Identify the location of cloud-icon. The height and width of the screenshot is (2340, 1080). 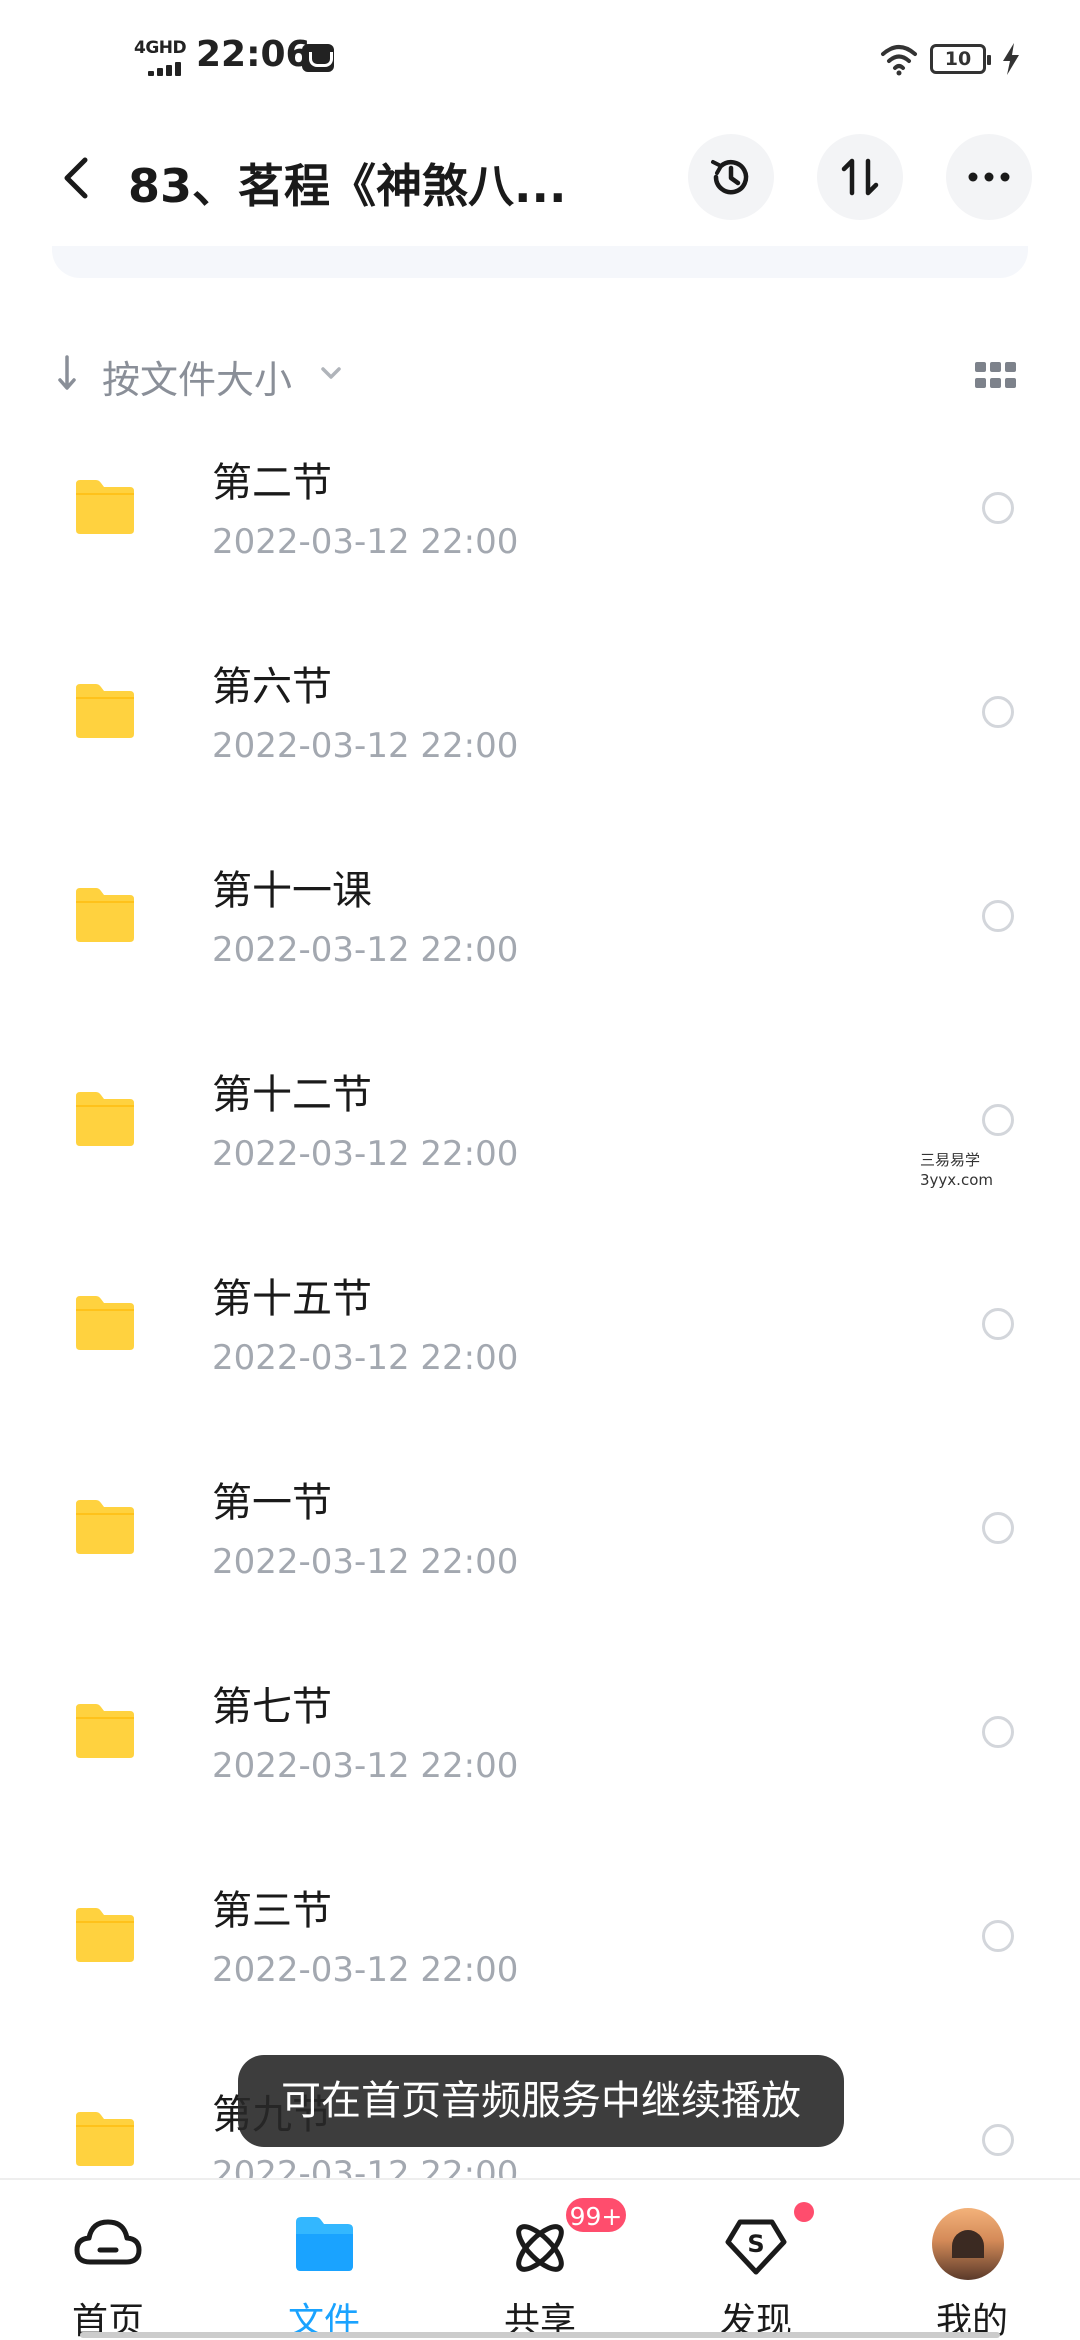
(108, 2242).